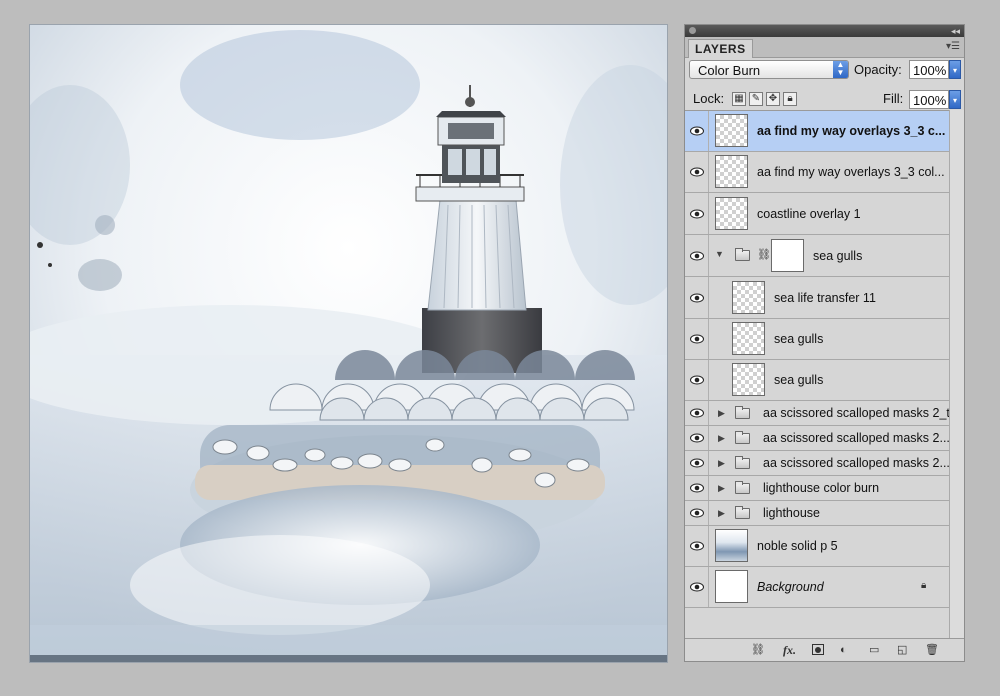 The height and width of the screenshot is (696, 1000). I want to click on panel-titlebar: ◂◂, so click(824, 31).